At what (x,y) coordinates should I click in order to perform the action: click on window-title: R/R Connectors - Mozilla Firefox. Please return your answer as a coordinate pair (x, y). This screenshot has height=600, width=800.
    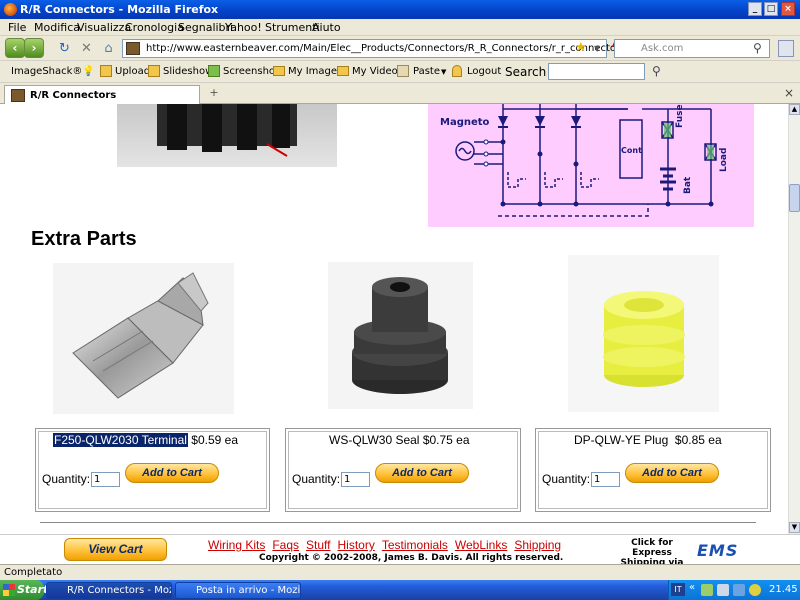
    Looking at the image, I should click on (119, 9).